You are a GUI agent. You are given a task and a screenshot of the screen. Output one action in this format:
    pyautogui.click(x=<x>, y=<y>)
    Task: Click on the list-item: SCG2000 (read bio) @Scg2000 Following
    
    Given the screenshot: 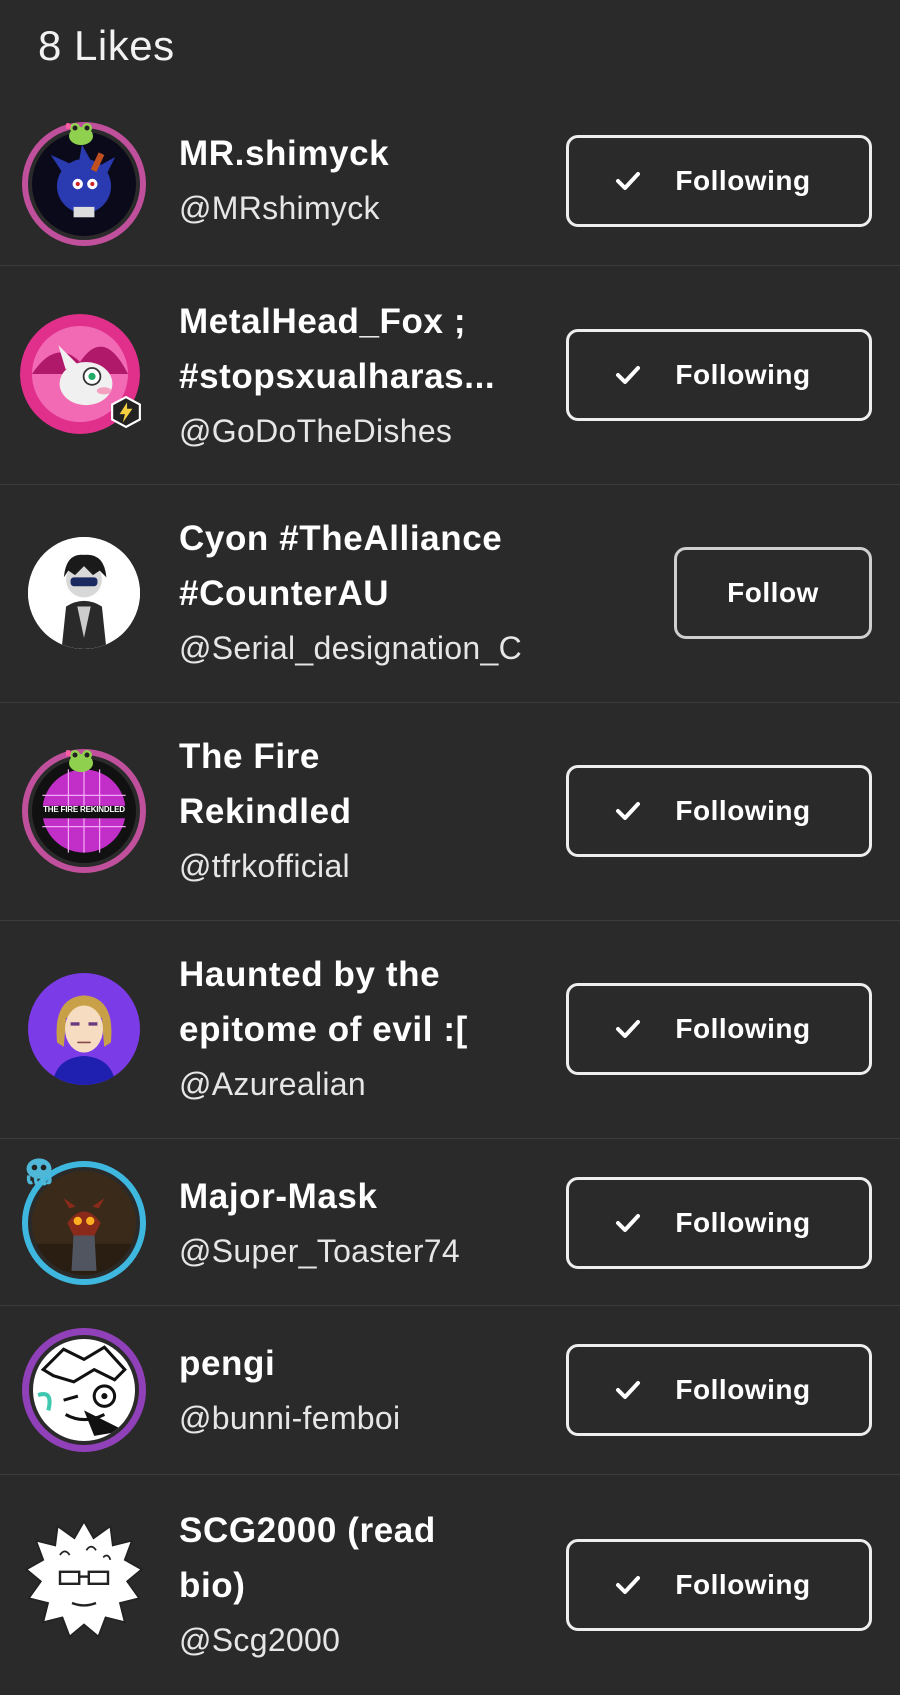 What is the action you would take?
    pyautogui.click(x=450, y=1585)
    